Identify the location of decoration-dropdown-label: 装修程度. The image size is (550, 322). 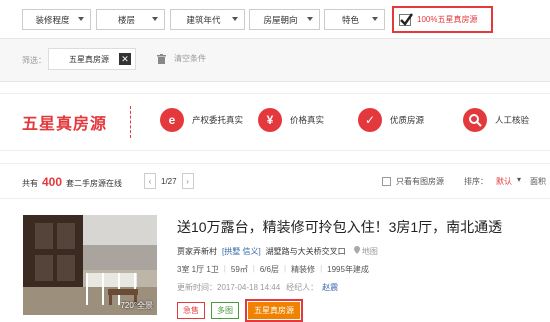
(52, 19).